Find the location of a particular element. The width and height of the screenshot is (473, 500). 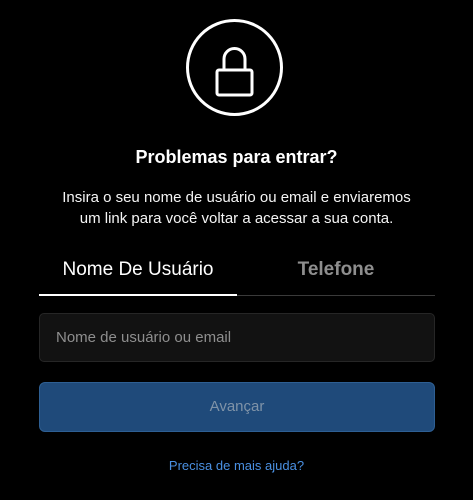

lock-icon is located at coordinates (234, 67).